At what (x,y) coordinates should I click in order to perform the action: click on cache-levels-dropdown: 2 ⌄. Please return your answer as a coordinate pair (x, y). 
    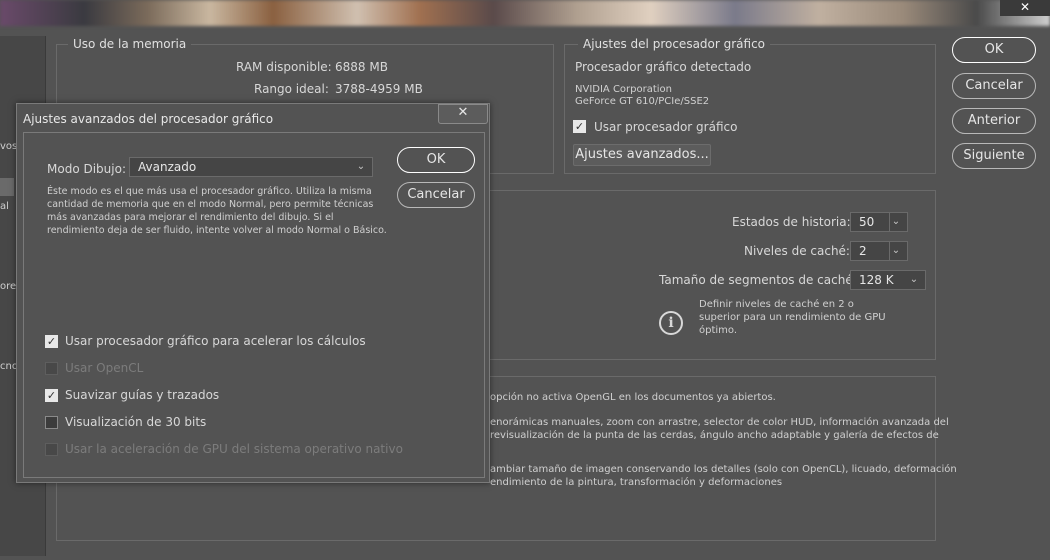
    Looking at the image, I should click on (879, 251).